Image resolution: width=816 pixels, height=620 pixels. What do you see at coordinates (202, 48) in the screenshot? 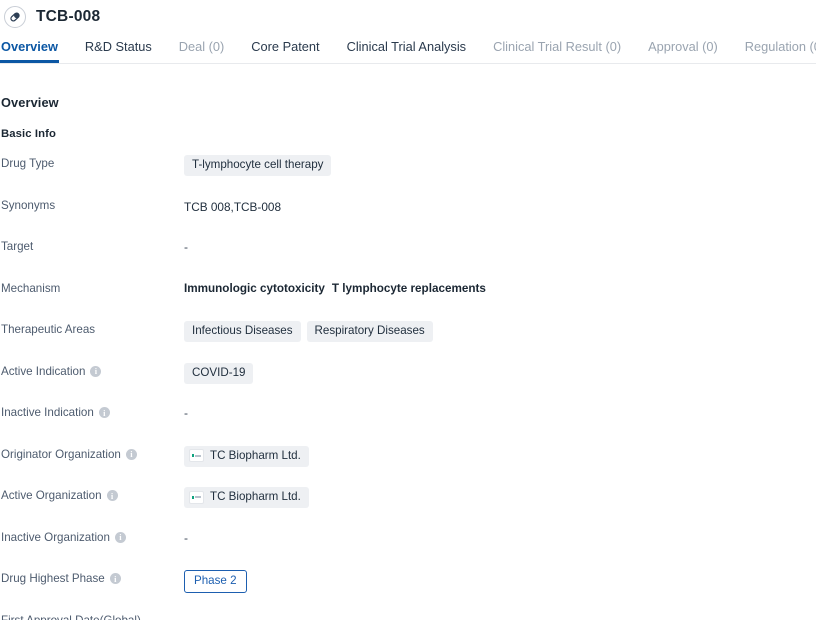
I see `tab-deal-0: Deal (0)` at bounding box center [202, 48].